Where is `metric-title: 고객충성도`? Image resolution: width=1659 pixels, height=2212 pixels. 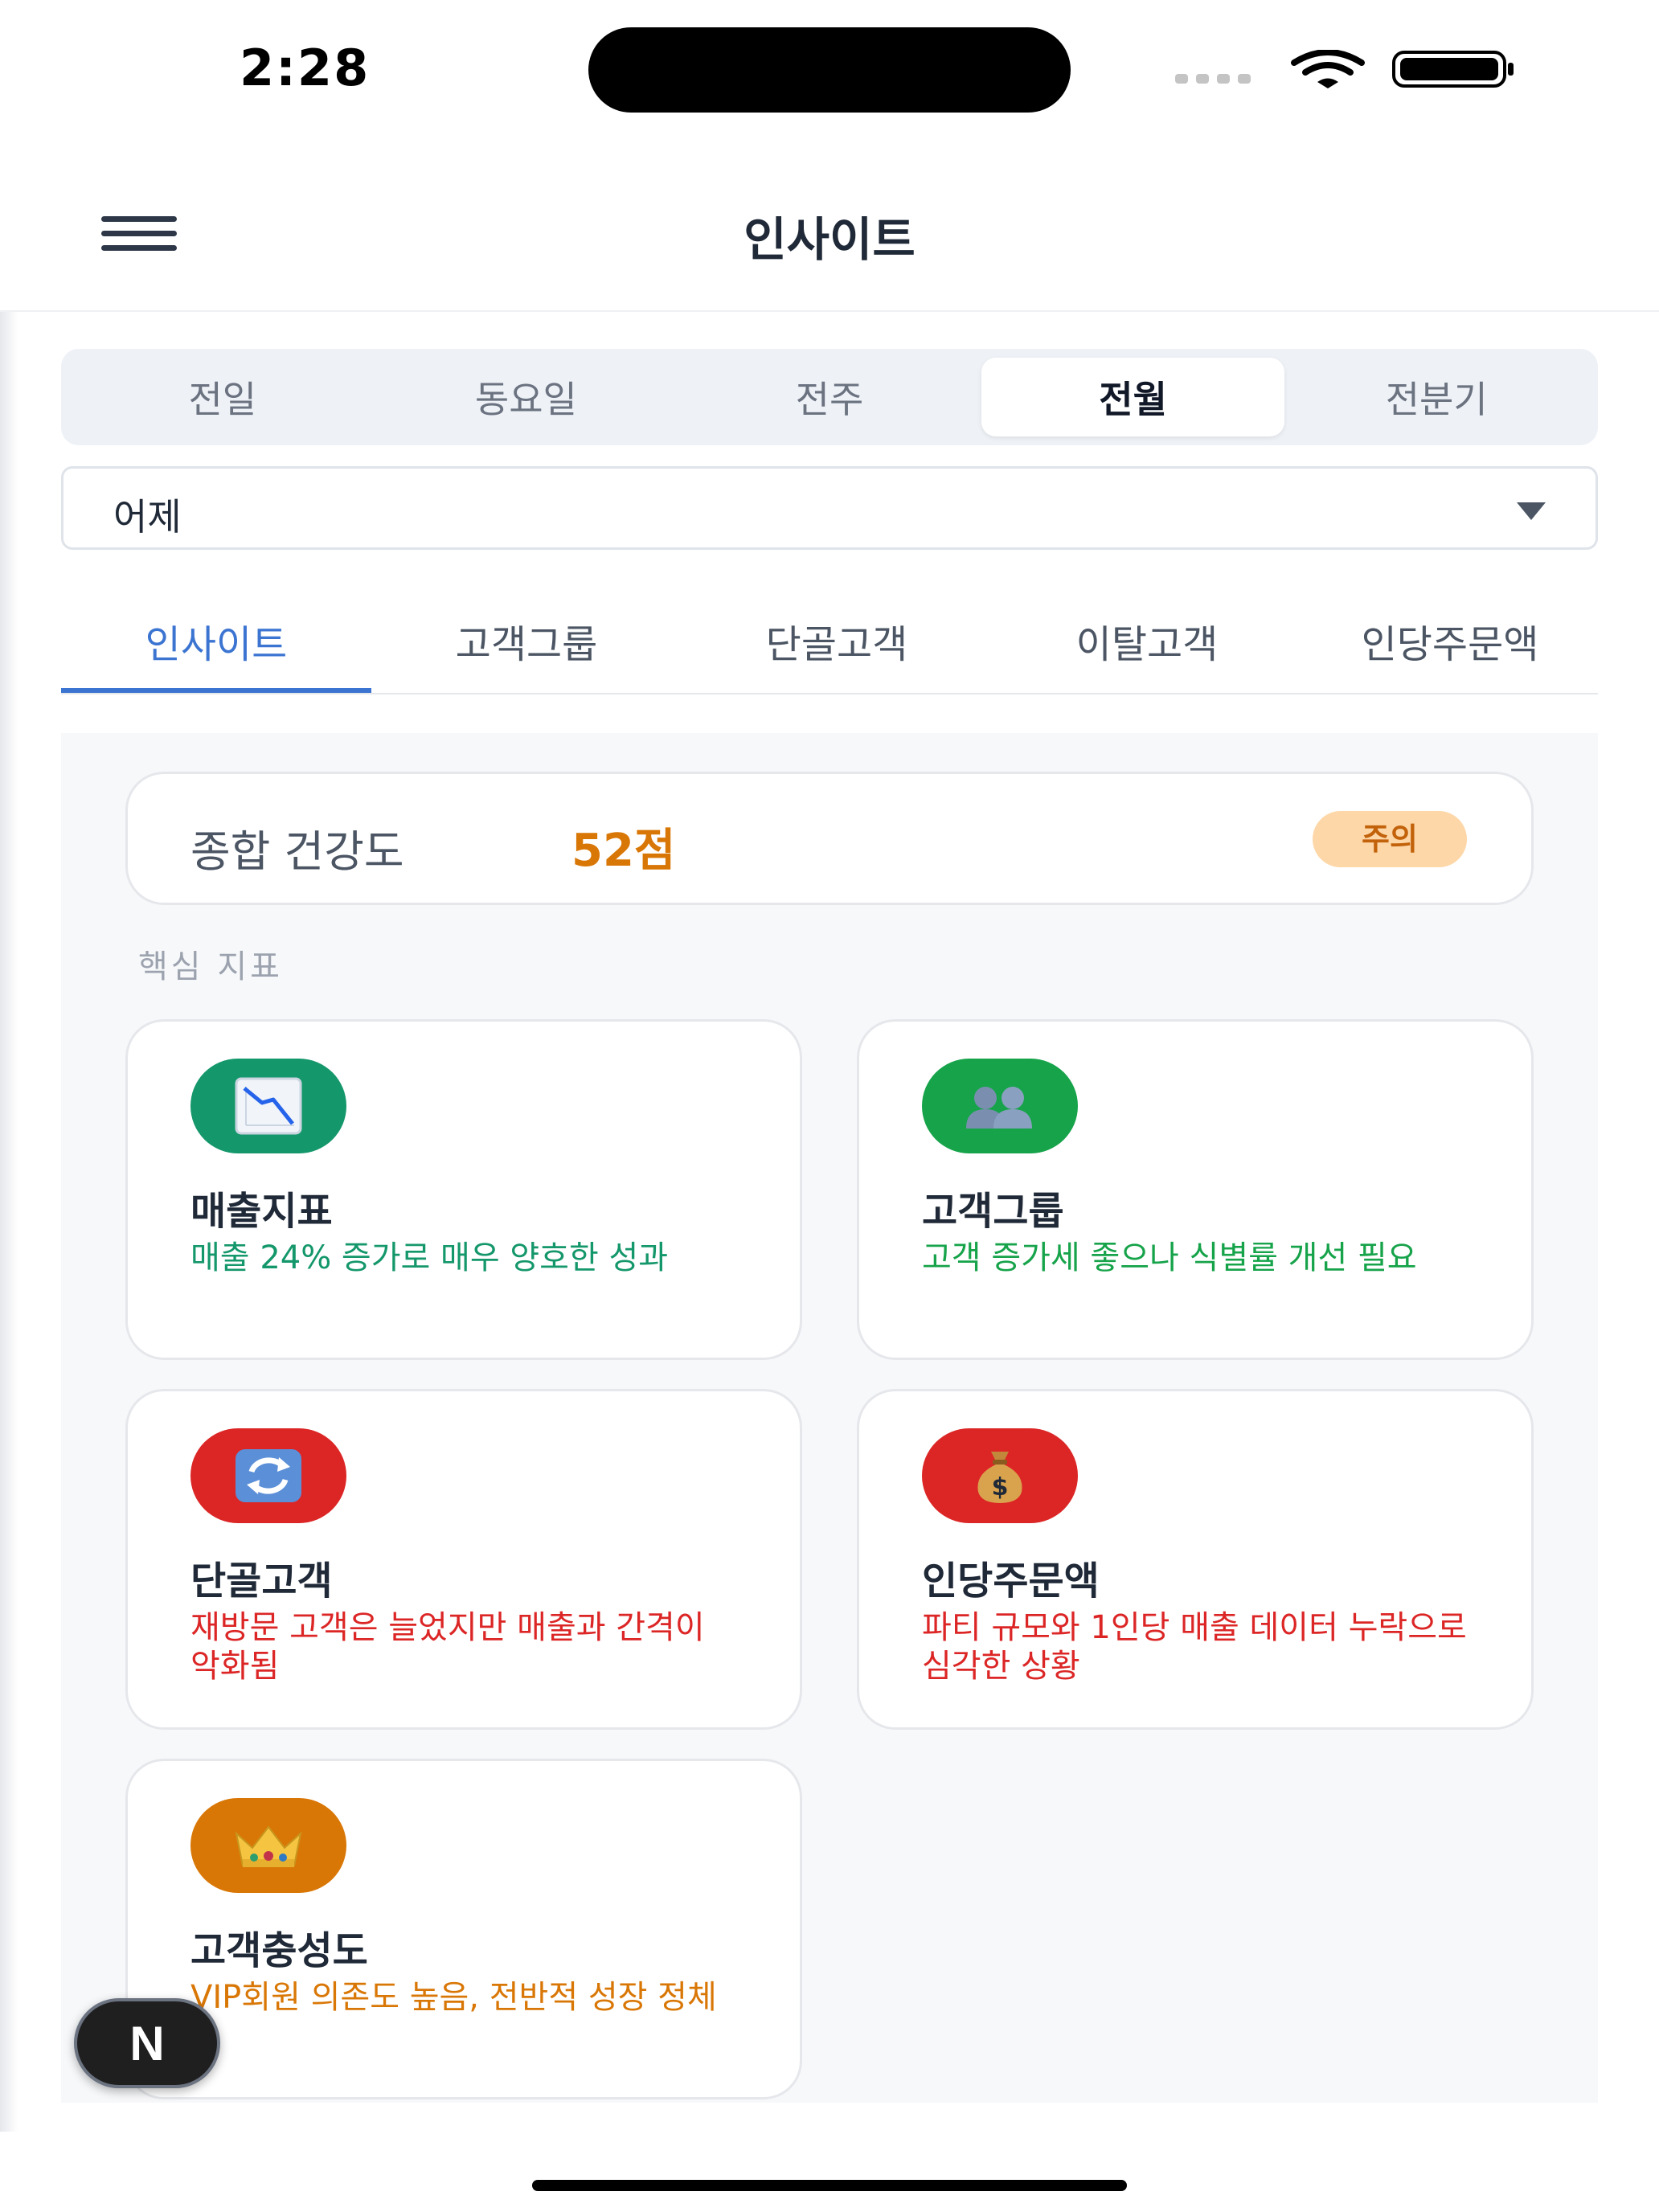 metric-title: 고객충성도 is located at coordinates (279, 1950).